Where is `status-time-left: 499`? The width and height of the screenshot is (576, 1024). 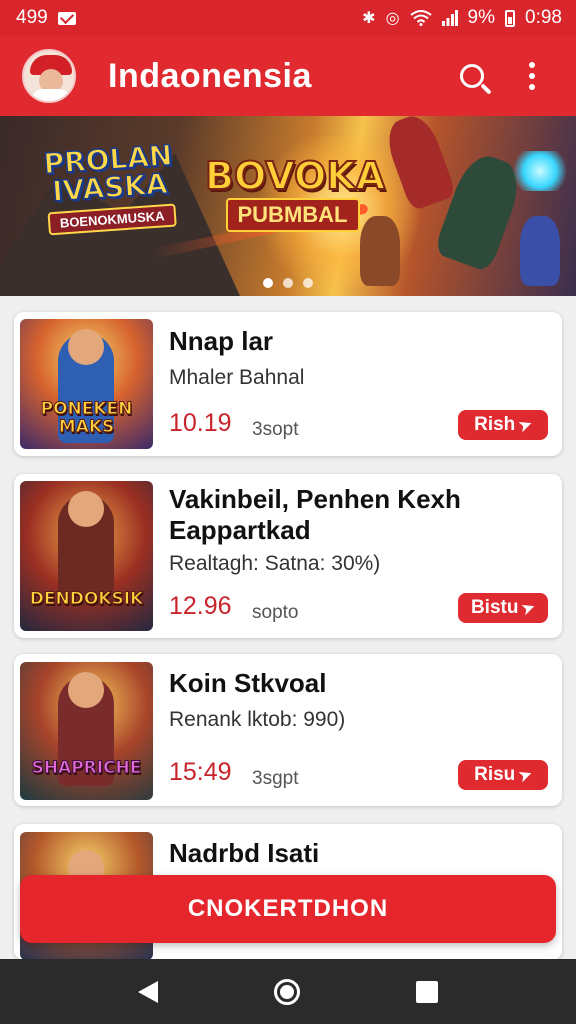
status-time-left: 499 is located at coordinates (32, 17).